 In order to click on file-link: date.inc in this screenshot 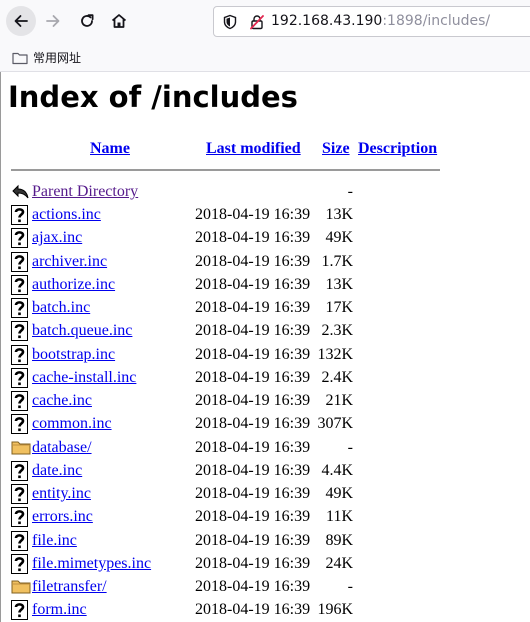, I will do `click(57, 471)`.